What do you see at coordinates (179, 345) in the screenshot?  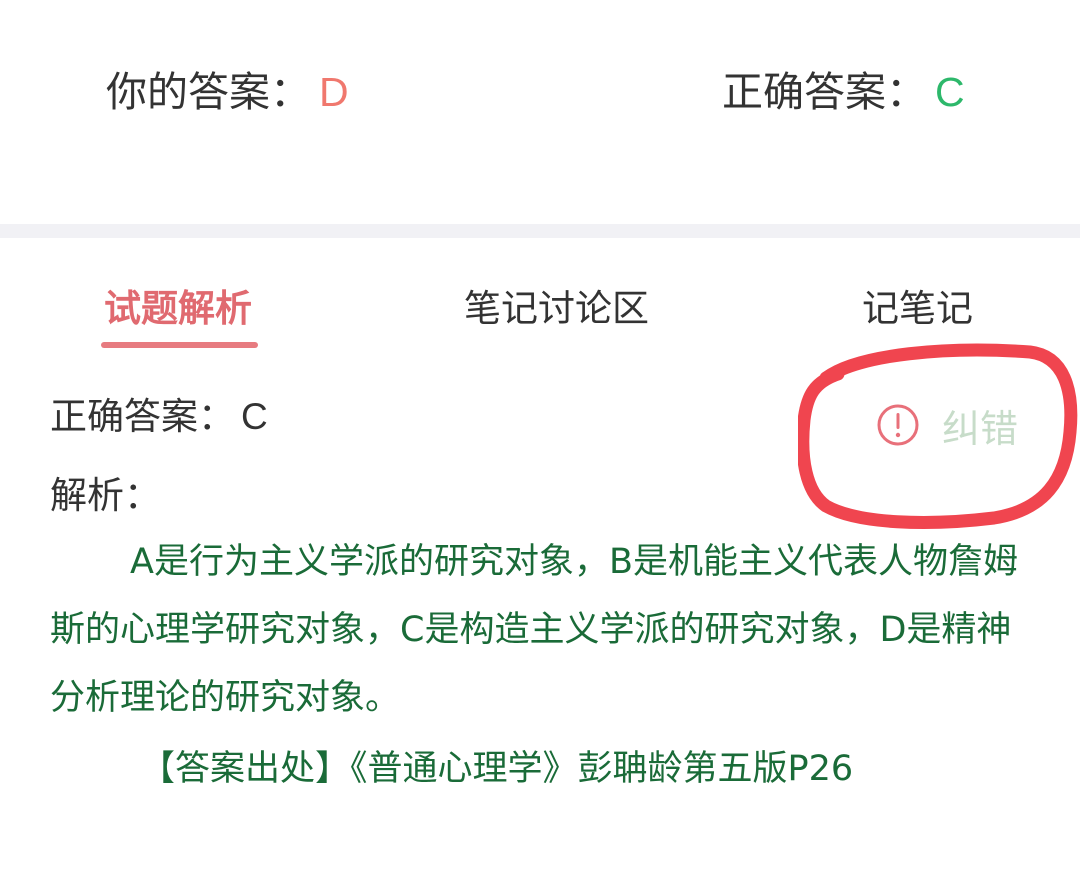 I see `active-tab-indicator` at bounding box center [179, 345].